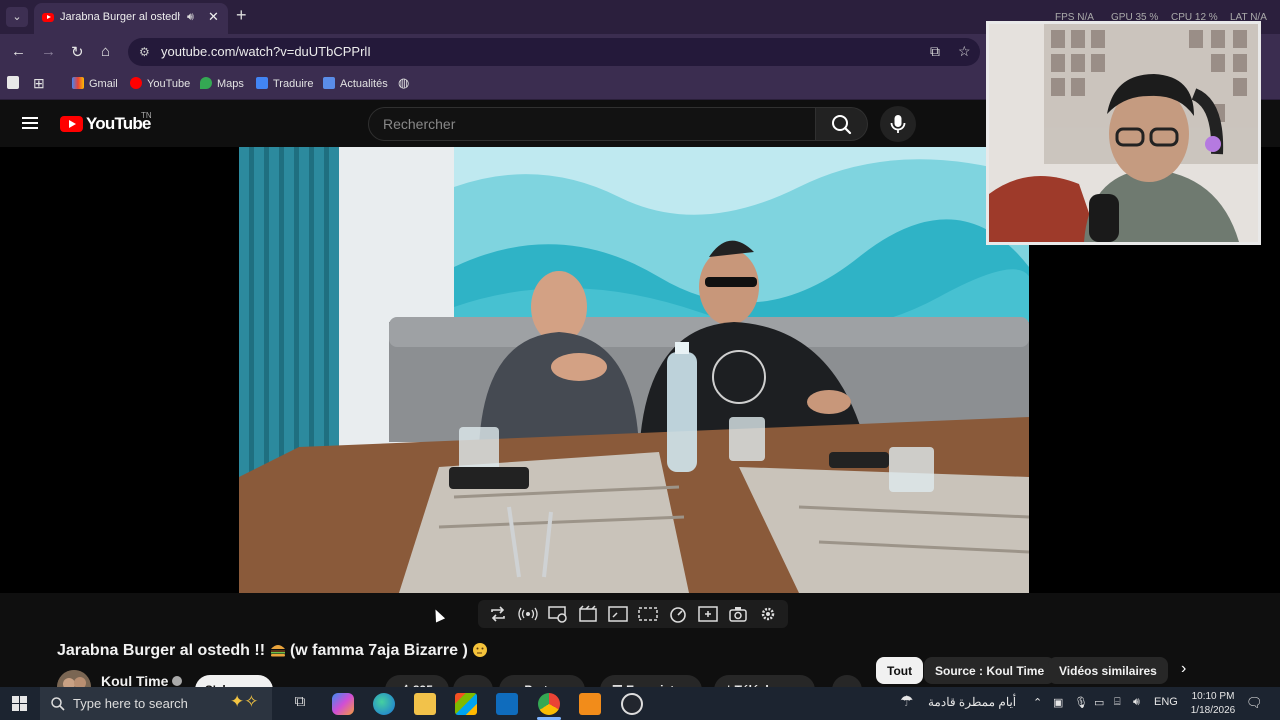 The height and width of the screenshot is (720, 1280). I want to click on url-text: youtube.com/watch?v=duUTbCPPrlI, so click(266, 51).